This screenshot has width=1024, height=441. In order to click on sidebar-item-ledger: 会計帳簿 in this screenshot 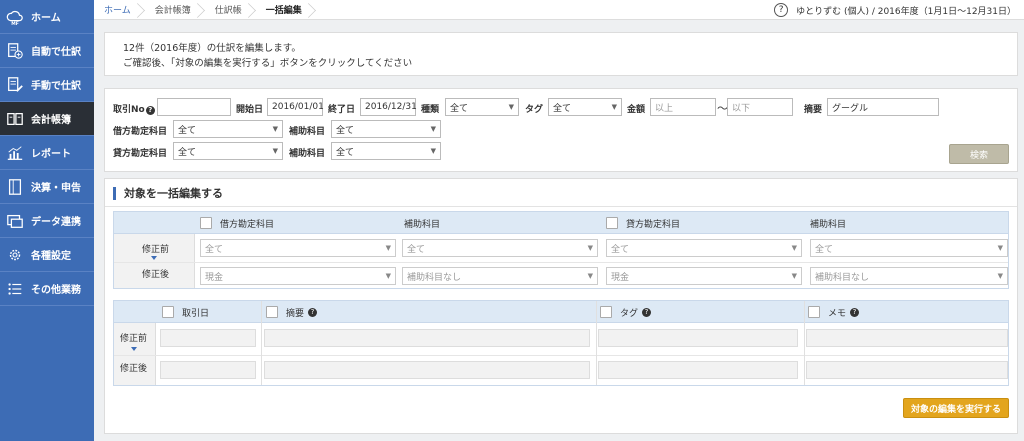, I will do `click(47, 119)`.